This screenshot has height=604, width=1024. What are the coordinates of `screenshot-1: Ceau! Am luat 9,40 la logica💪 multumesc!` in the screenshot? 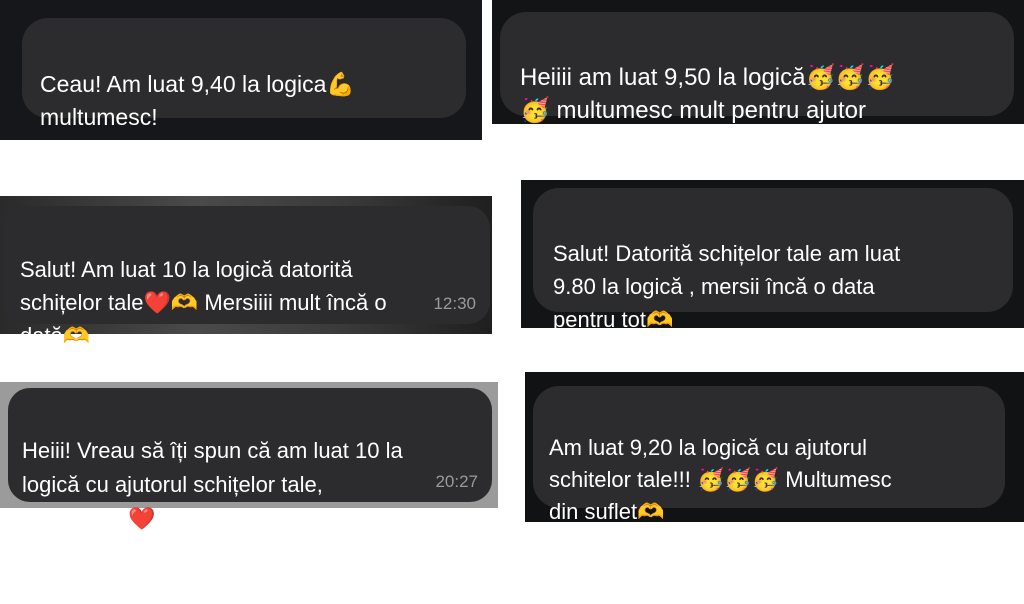 It's located at (241, 70).